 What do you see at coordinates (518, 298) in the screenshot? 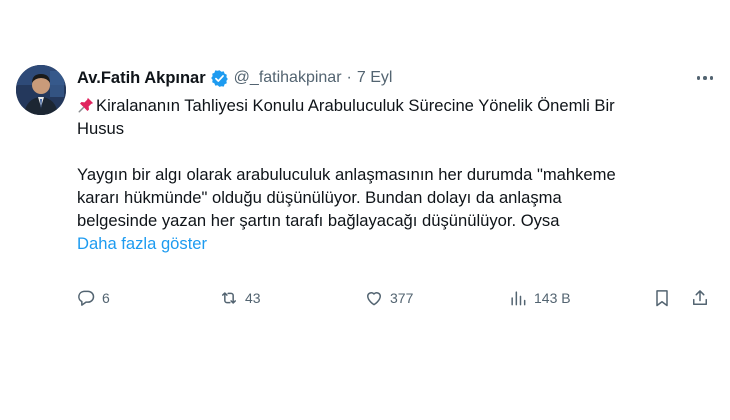
I see `views-icon` at bounding box center [518, 298].